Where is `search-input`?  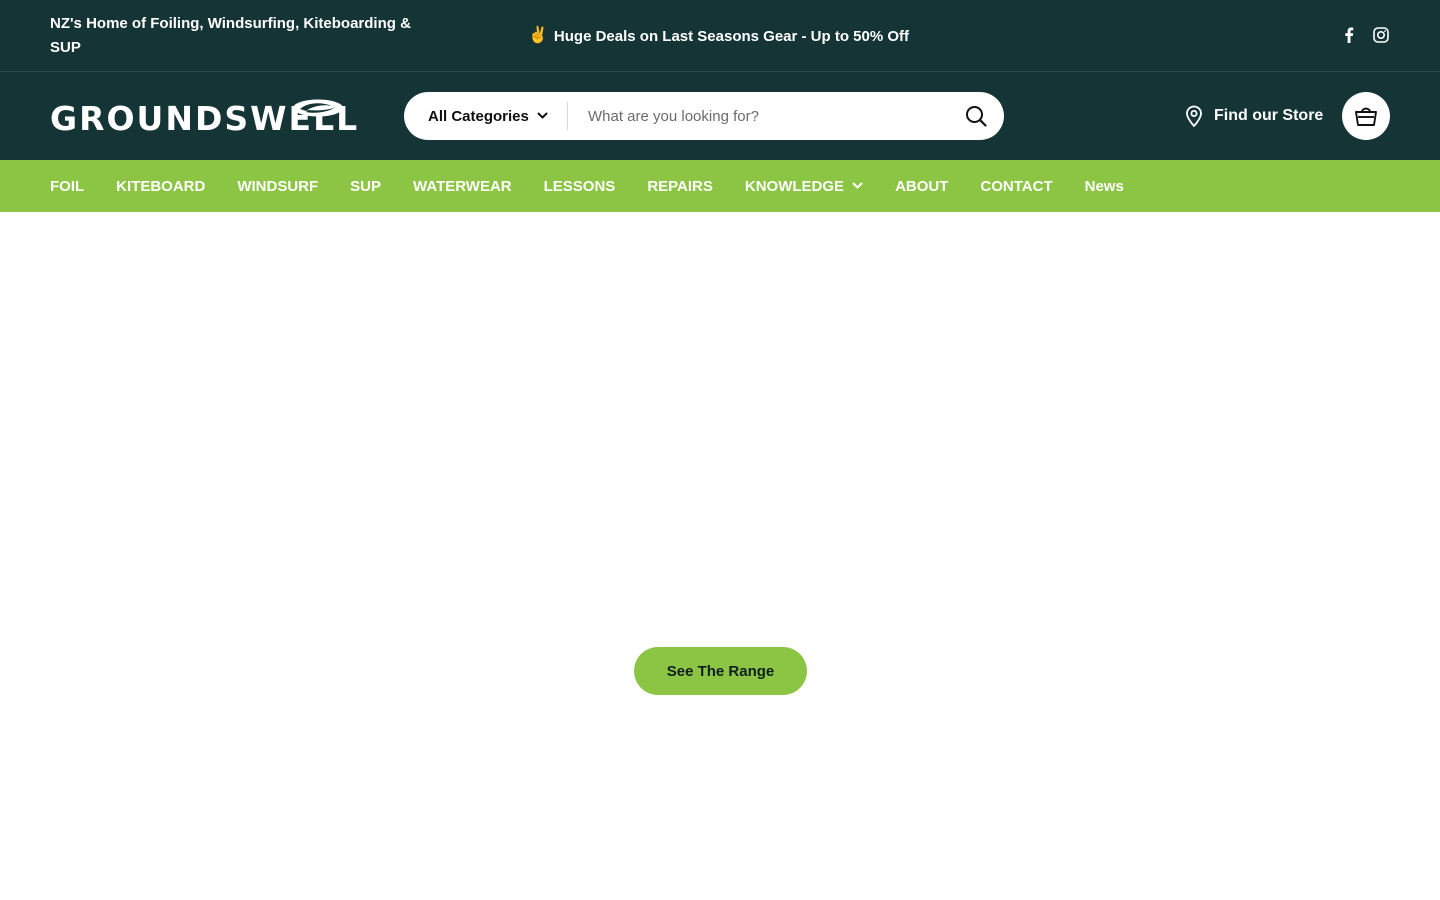
search-input is located at coordinates (758, 116).